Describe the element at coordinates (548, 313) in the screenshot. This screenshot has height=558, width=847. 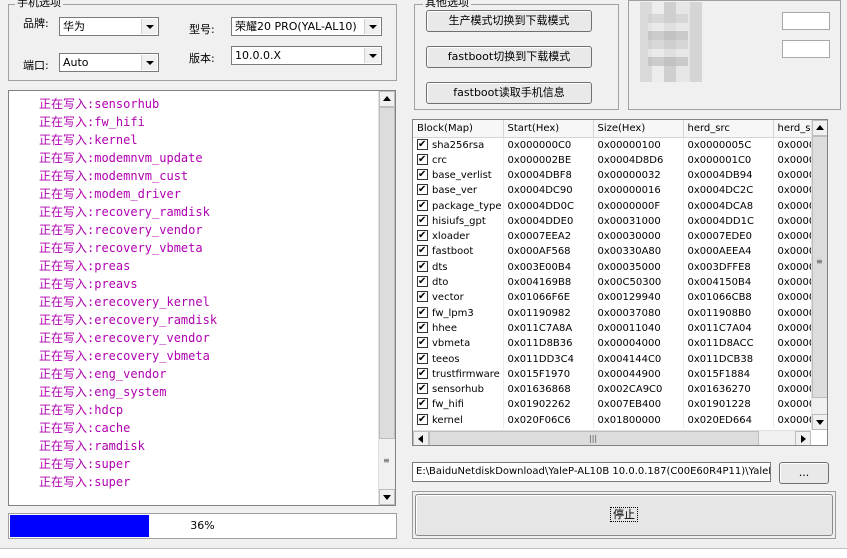
I see `table-cell: 0x01190982` at that location.